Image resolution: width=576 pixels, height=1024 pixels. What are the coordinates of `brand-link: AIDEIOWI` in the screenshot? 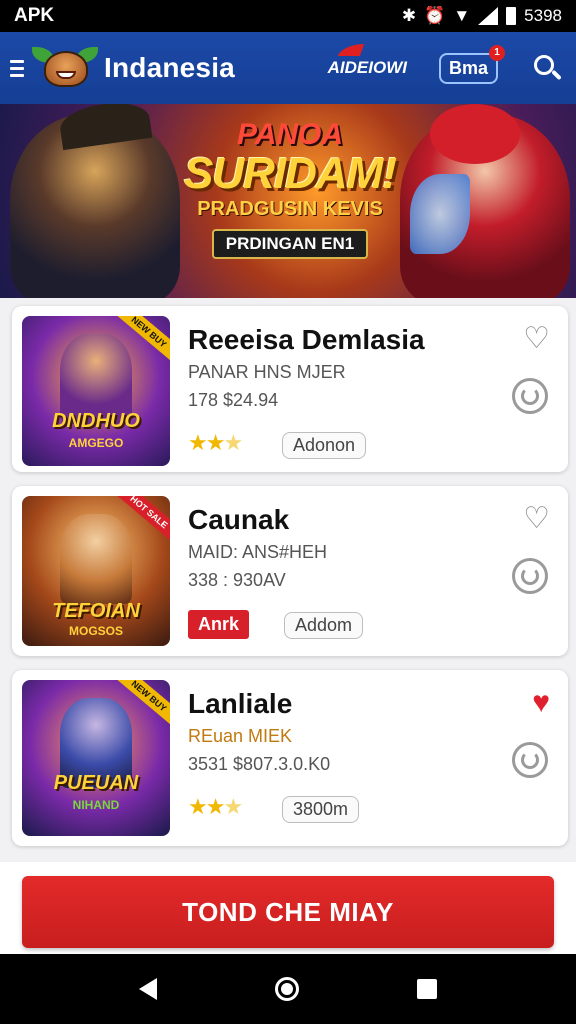 It's located at (367, 61).